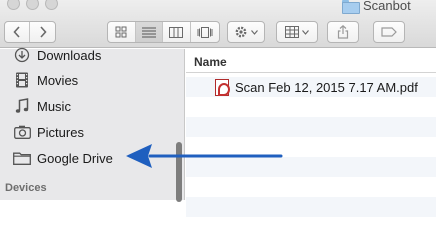 The height and width of the screenshot is (240, 436). Describe the element at coordinates (92, 80) in the screenshot. I see `sidebar-item-movies: Movies` at that location.